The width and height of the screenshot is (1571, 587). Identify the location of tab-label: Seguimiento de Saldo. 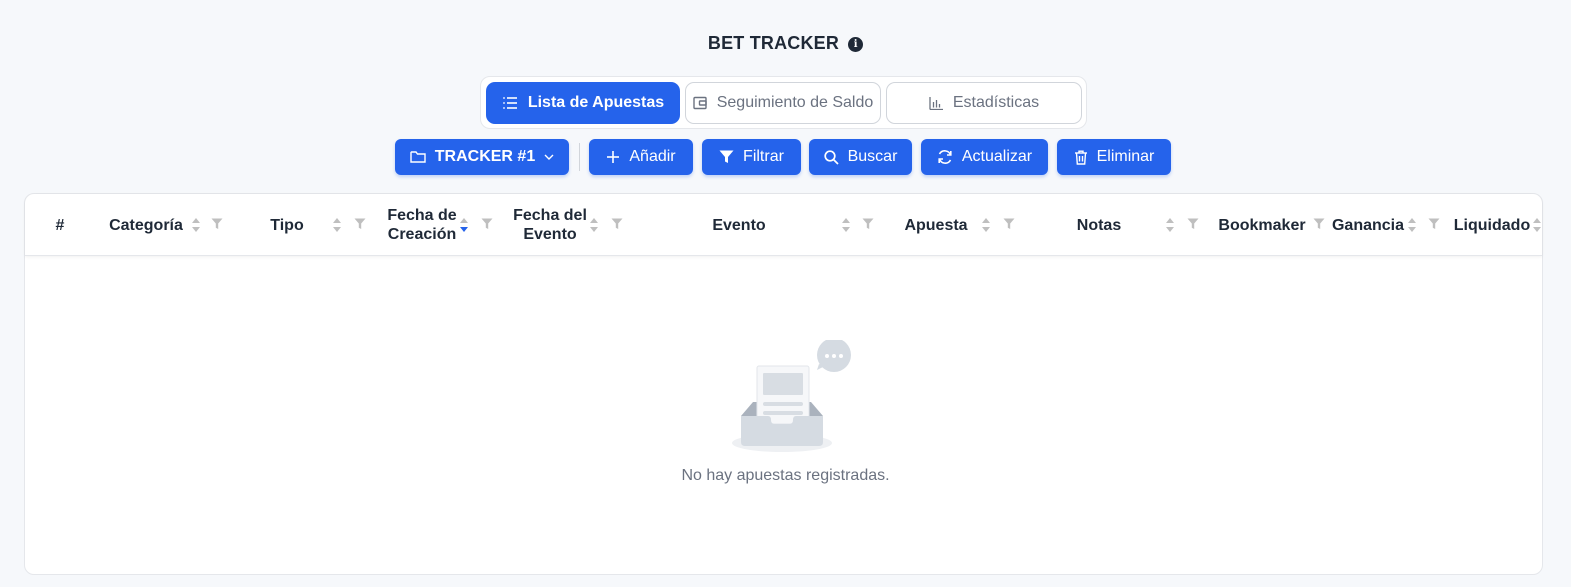
(795, 102).